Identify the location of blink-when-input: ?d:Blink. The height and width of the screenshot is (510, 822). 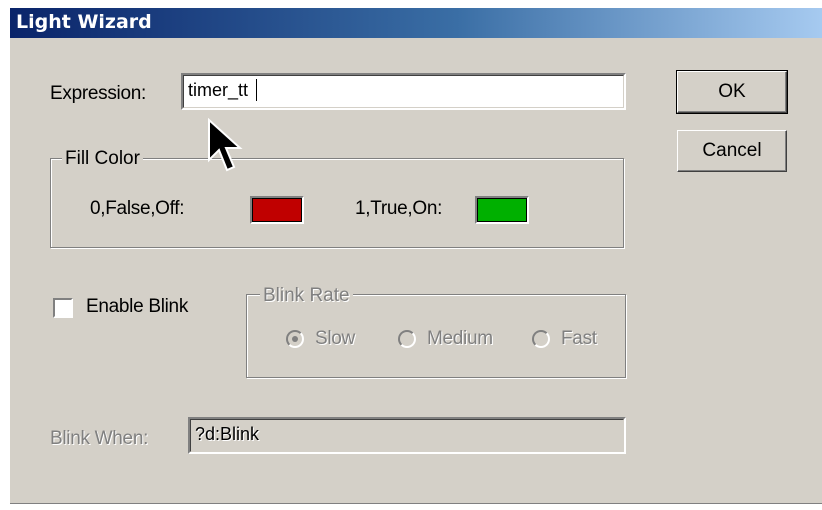
(407, 435).